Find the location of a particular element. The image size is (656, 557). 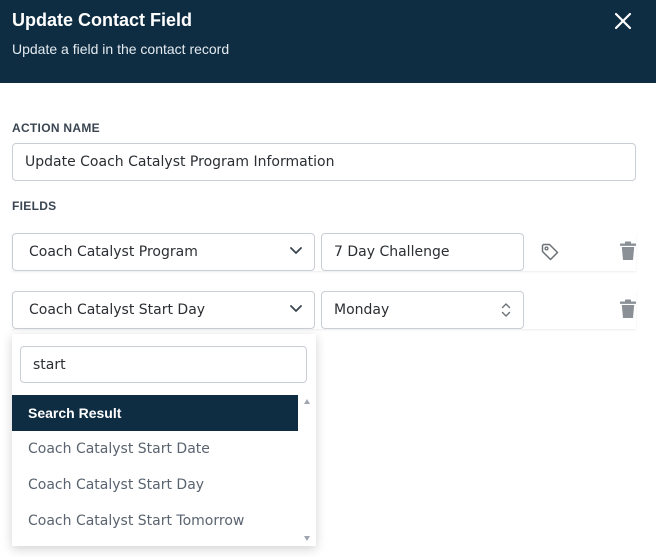

dropdown-group-header: Search Result is located at coordinates (155, 413).